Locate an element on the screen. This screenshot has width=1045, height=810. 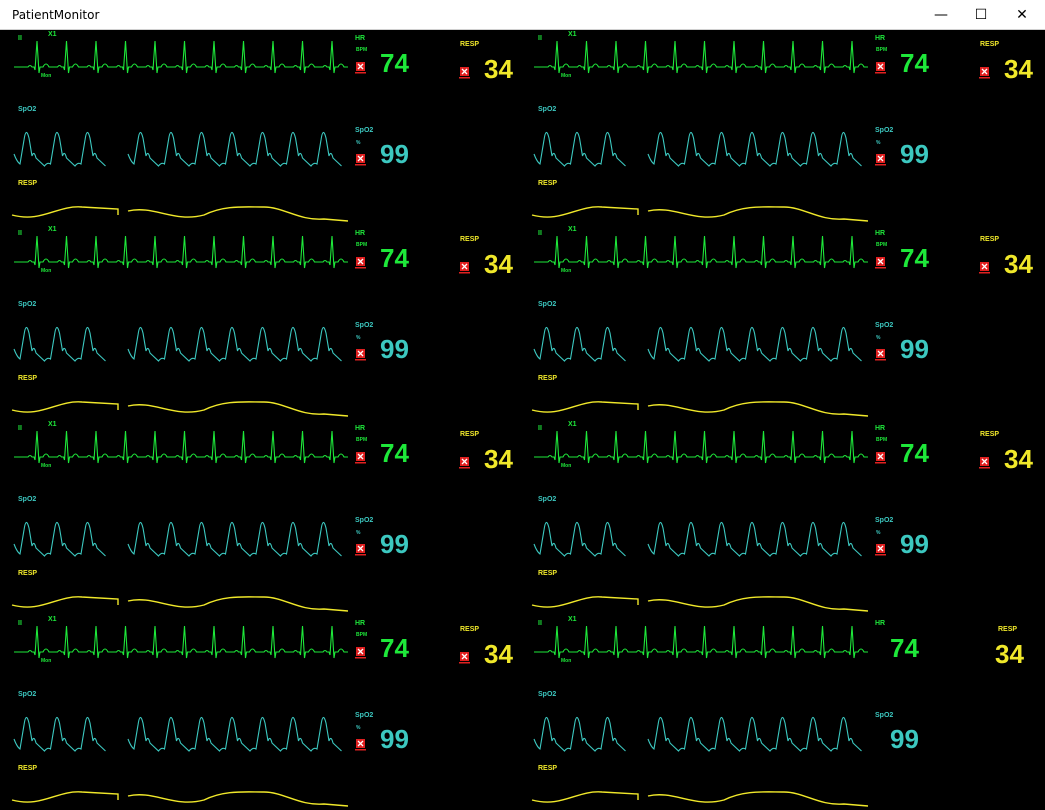
maximize-button: ☐ is located at coordinates (981, 14).